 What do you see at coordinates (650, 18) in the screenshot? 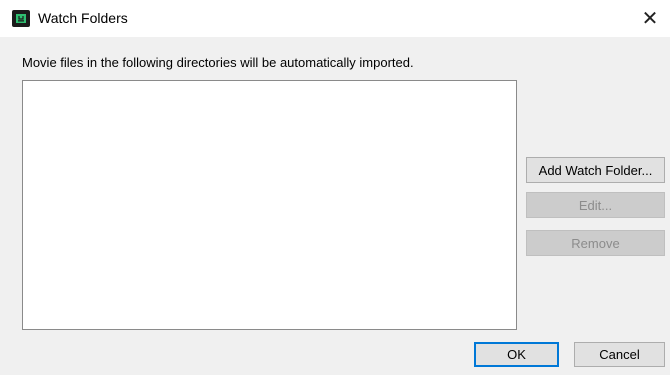
I see `close-icon: ✕` at bounding box center [650, 18].